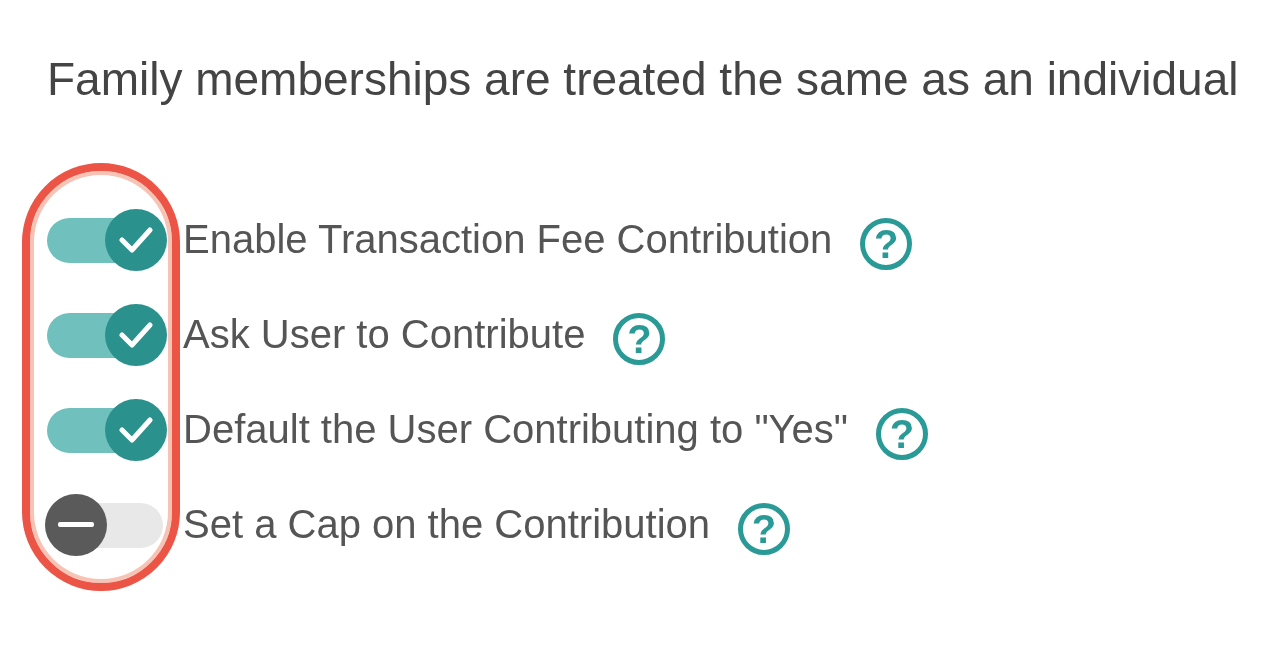  I want to click on intro-text: Family memberships are treated the same as an individual, so click(643, 79).